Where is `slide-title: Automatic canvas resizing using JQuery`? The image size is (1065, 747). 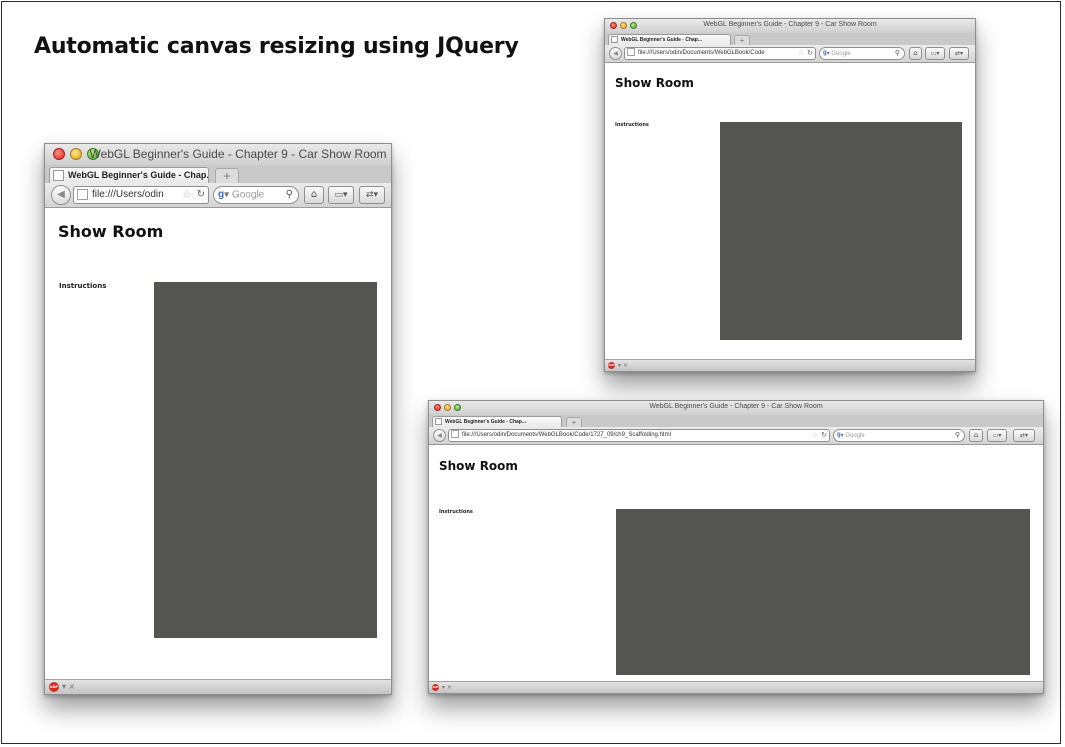
slide-title: Automatic canvas resizing using JQuery is located at coordinates (276, 46).